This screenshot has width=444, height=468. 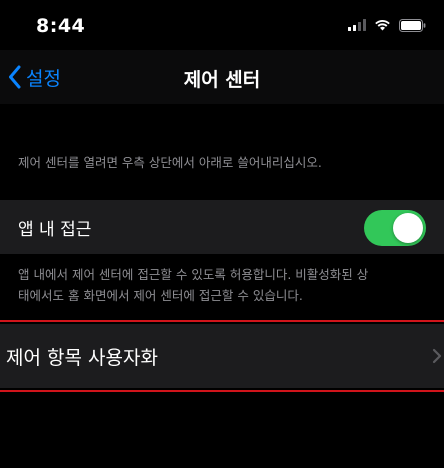 What do you see at coordinates (160, 295) in the screenshot?
I see `section-footer-line-2: 태에서도 홈 화면에서 제어 센터에 접근할 수 있습니다.` at bounding box center [160, 295].